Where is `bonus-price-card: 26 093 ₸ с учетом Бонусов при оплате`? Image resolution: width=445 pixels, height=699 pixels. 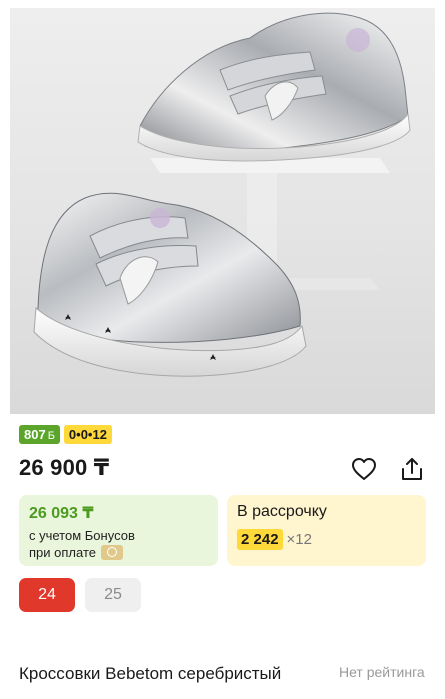
bonus-price-card: 26 093 ₸ с учетом Бонусов при оплате is located at coordinates (118, 530).